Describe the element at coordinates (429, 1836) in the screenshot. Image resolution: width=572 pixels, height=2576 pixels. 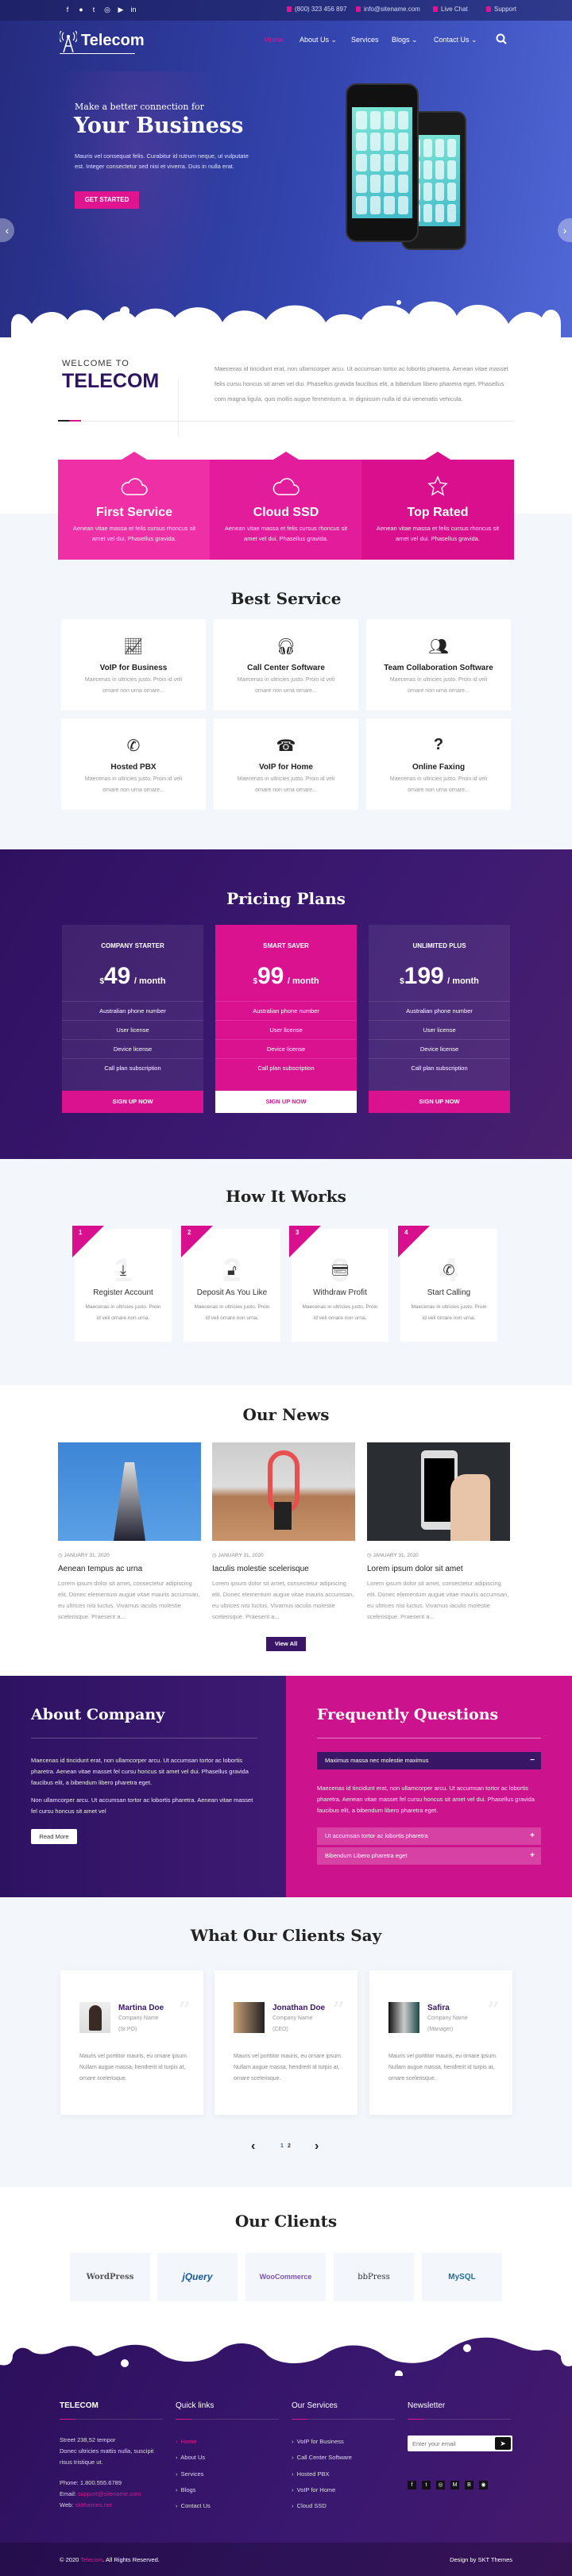
I see `faq-question: Ut accumsan tortor ac lobortis pharetra +` at that location.